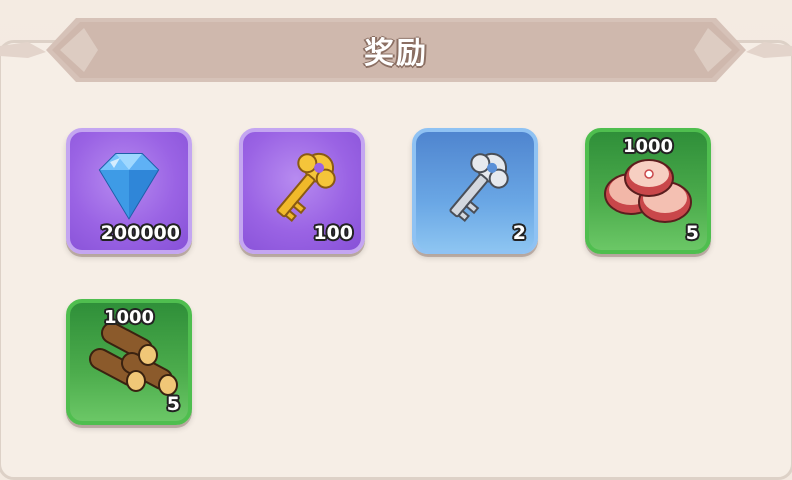 This screenshot has height=480, width=792. What do you see at coordinates (333, 233) in the screenshot?
I see `reward-quantity: 100` at bounding box center [333, 233].